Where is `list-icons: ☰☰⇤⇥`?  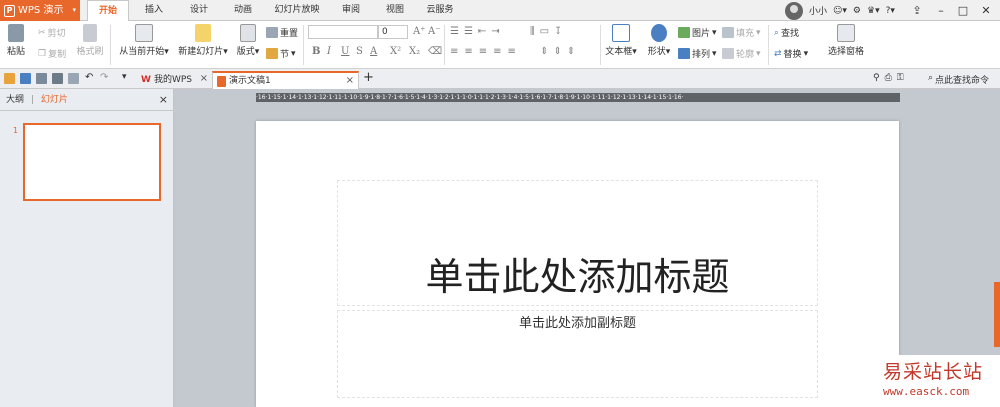 list-icons: ☰☰⇤⇥ is located at coordinates (477, 31).